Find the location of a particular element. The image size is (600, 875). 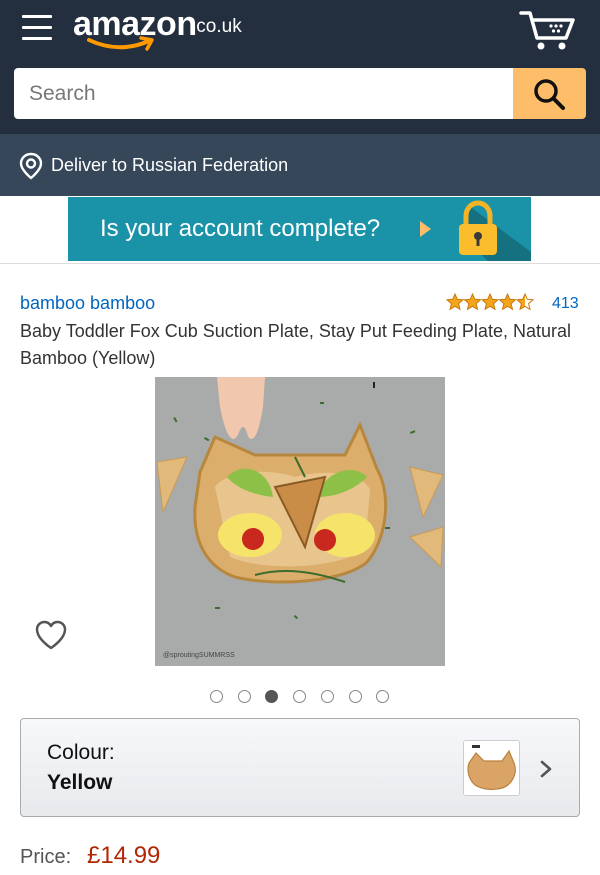

search-input is located at coordinates (263, 93).